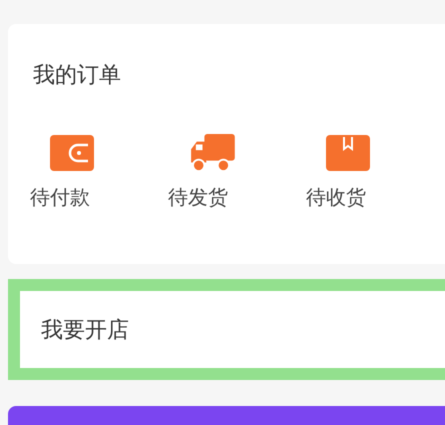  Describe the element at coordinates (60, 197) in the screenshot. I see `order-status-label: 待付款` at that location.